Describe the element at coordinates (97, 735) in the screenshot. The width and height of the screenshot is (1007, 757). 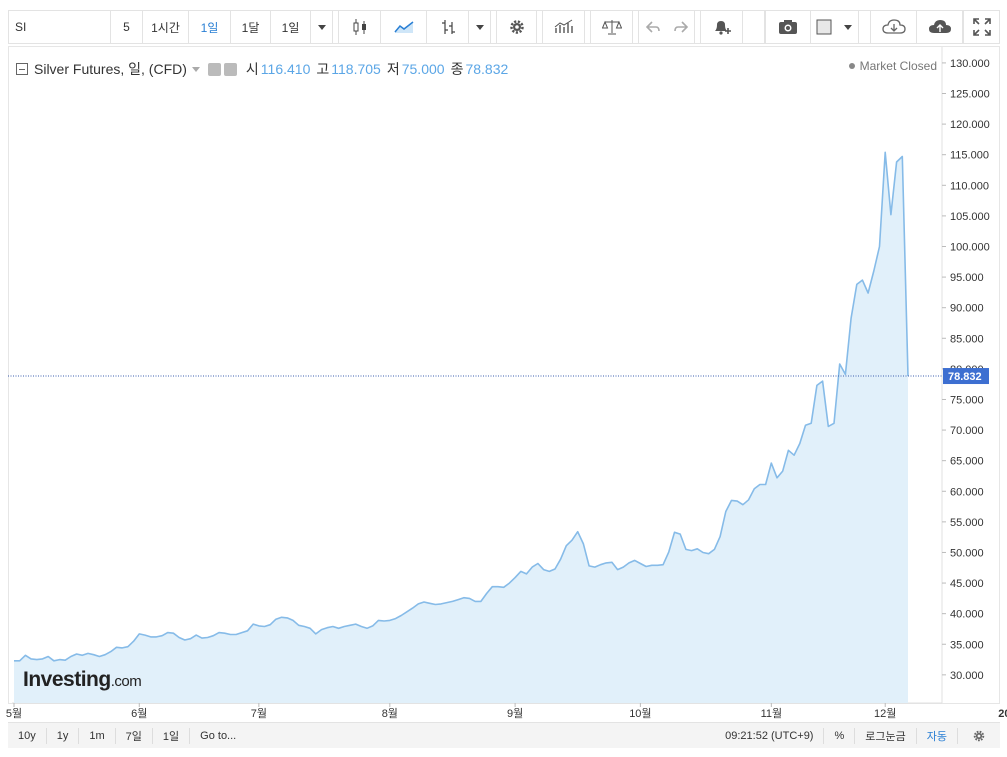
I see `range-1m-button: 1m` at that location.